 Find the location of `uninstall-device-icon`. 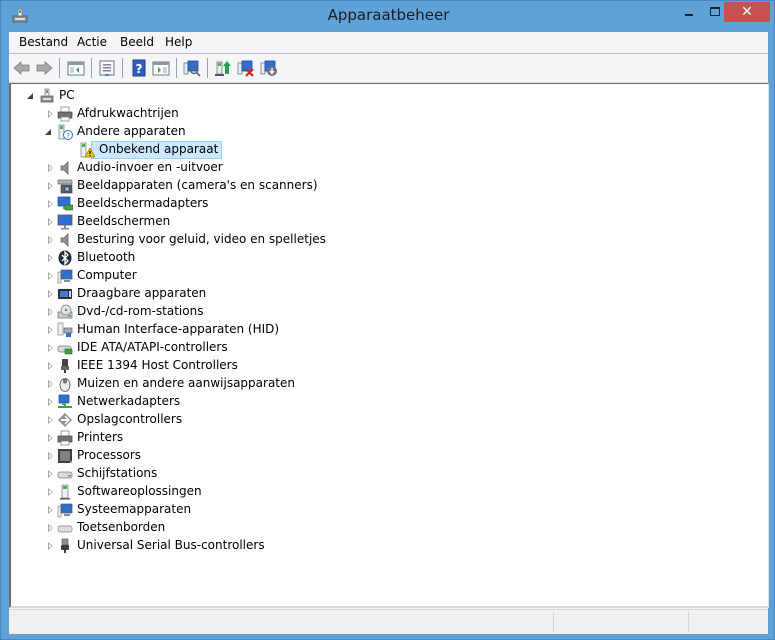

uninstall-device-icon is located at coordinates (246, 68).